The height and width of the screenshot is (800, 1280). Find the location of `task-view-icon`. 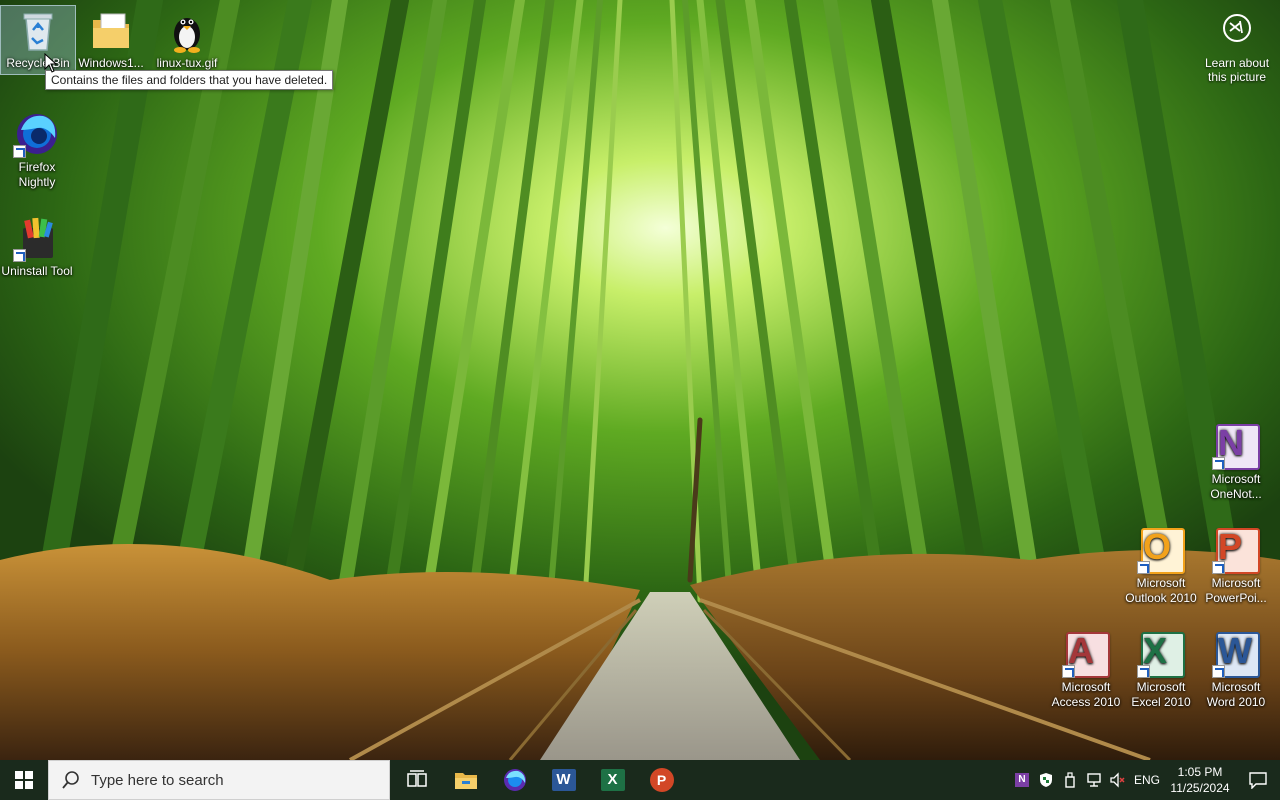

task-view-icon is located at coordinates (416, 778).